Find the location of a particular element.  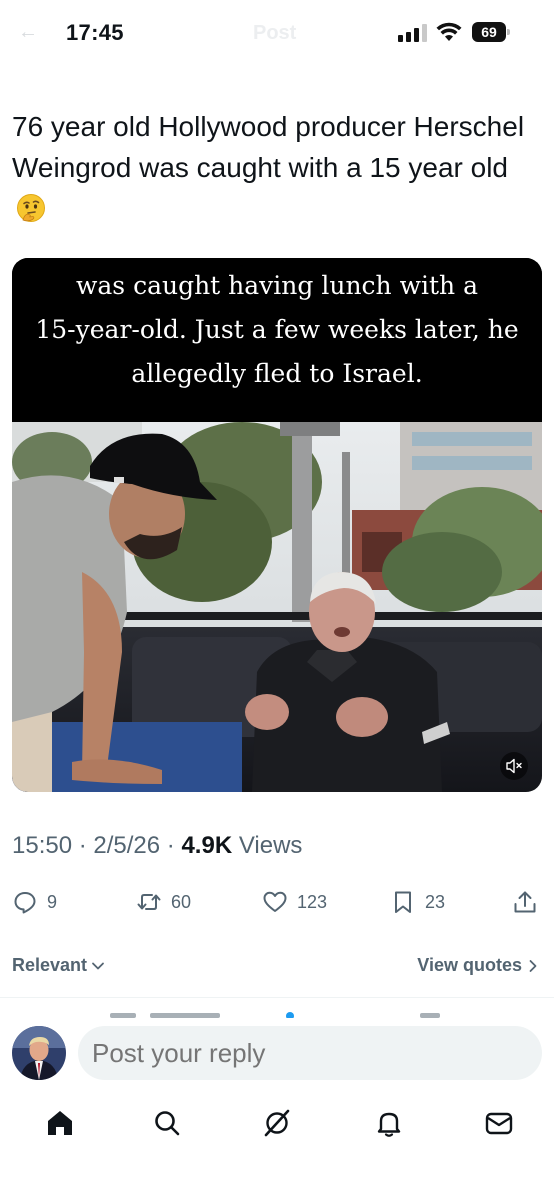

divider is located at coordinates (277, 997).